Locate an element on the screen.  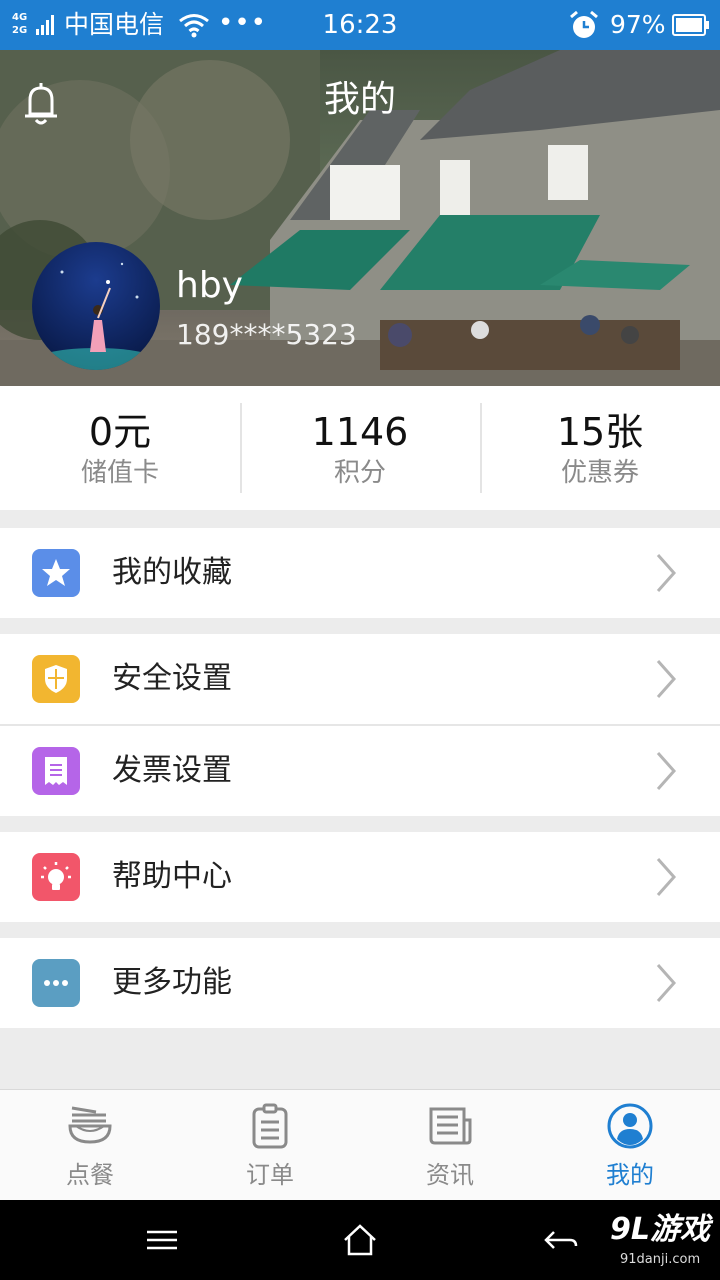
lightbulb-icon is located at coordinates (56, 877).